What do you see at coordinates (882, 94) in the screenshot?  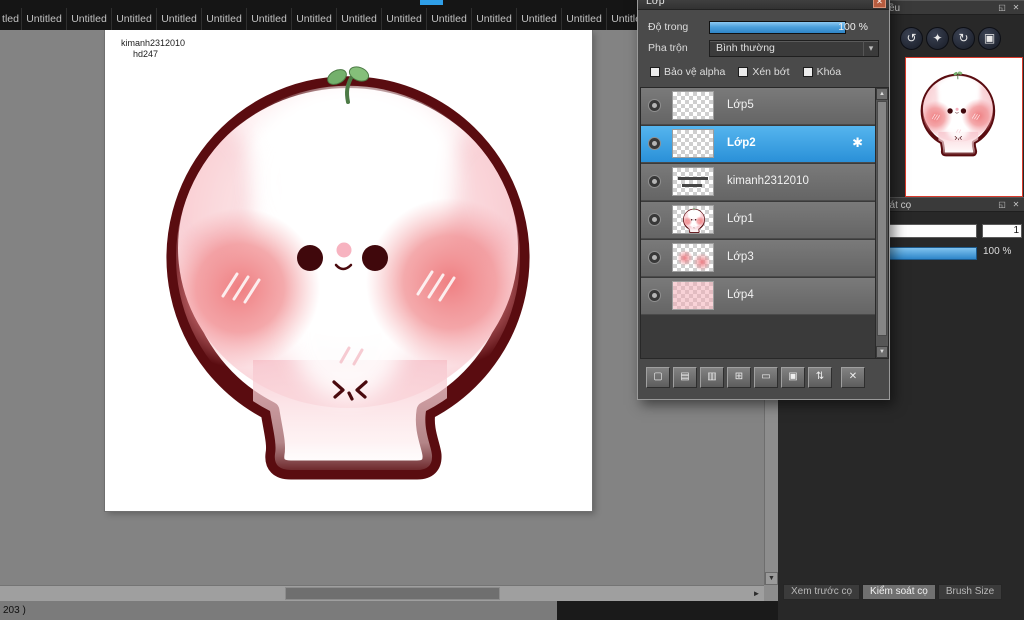 I see `scroll-up-button: ▲` at bounding box center [882, 94].